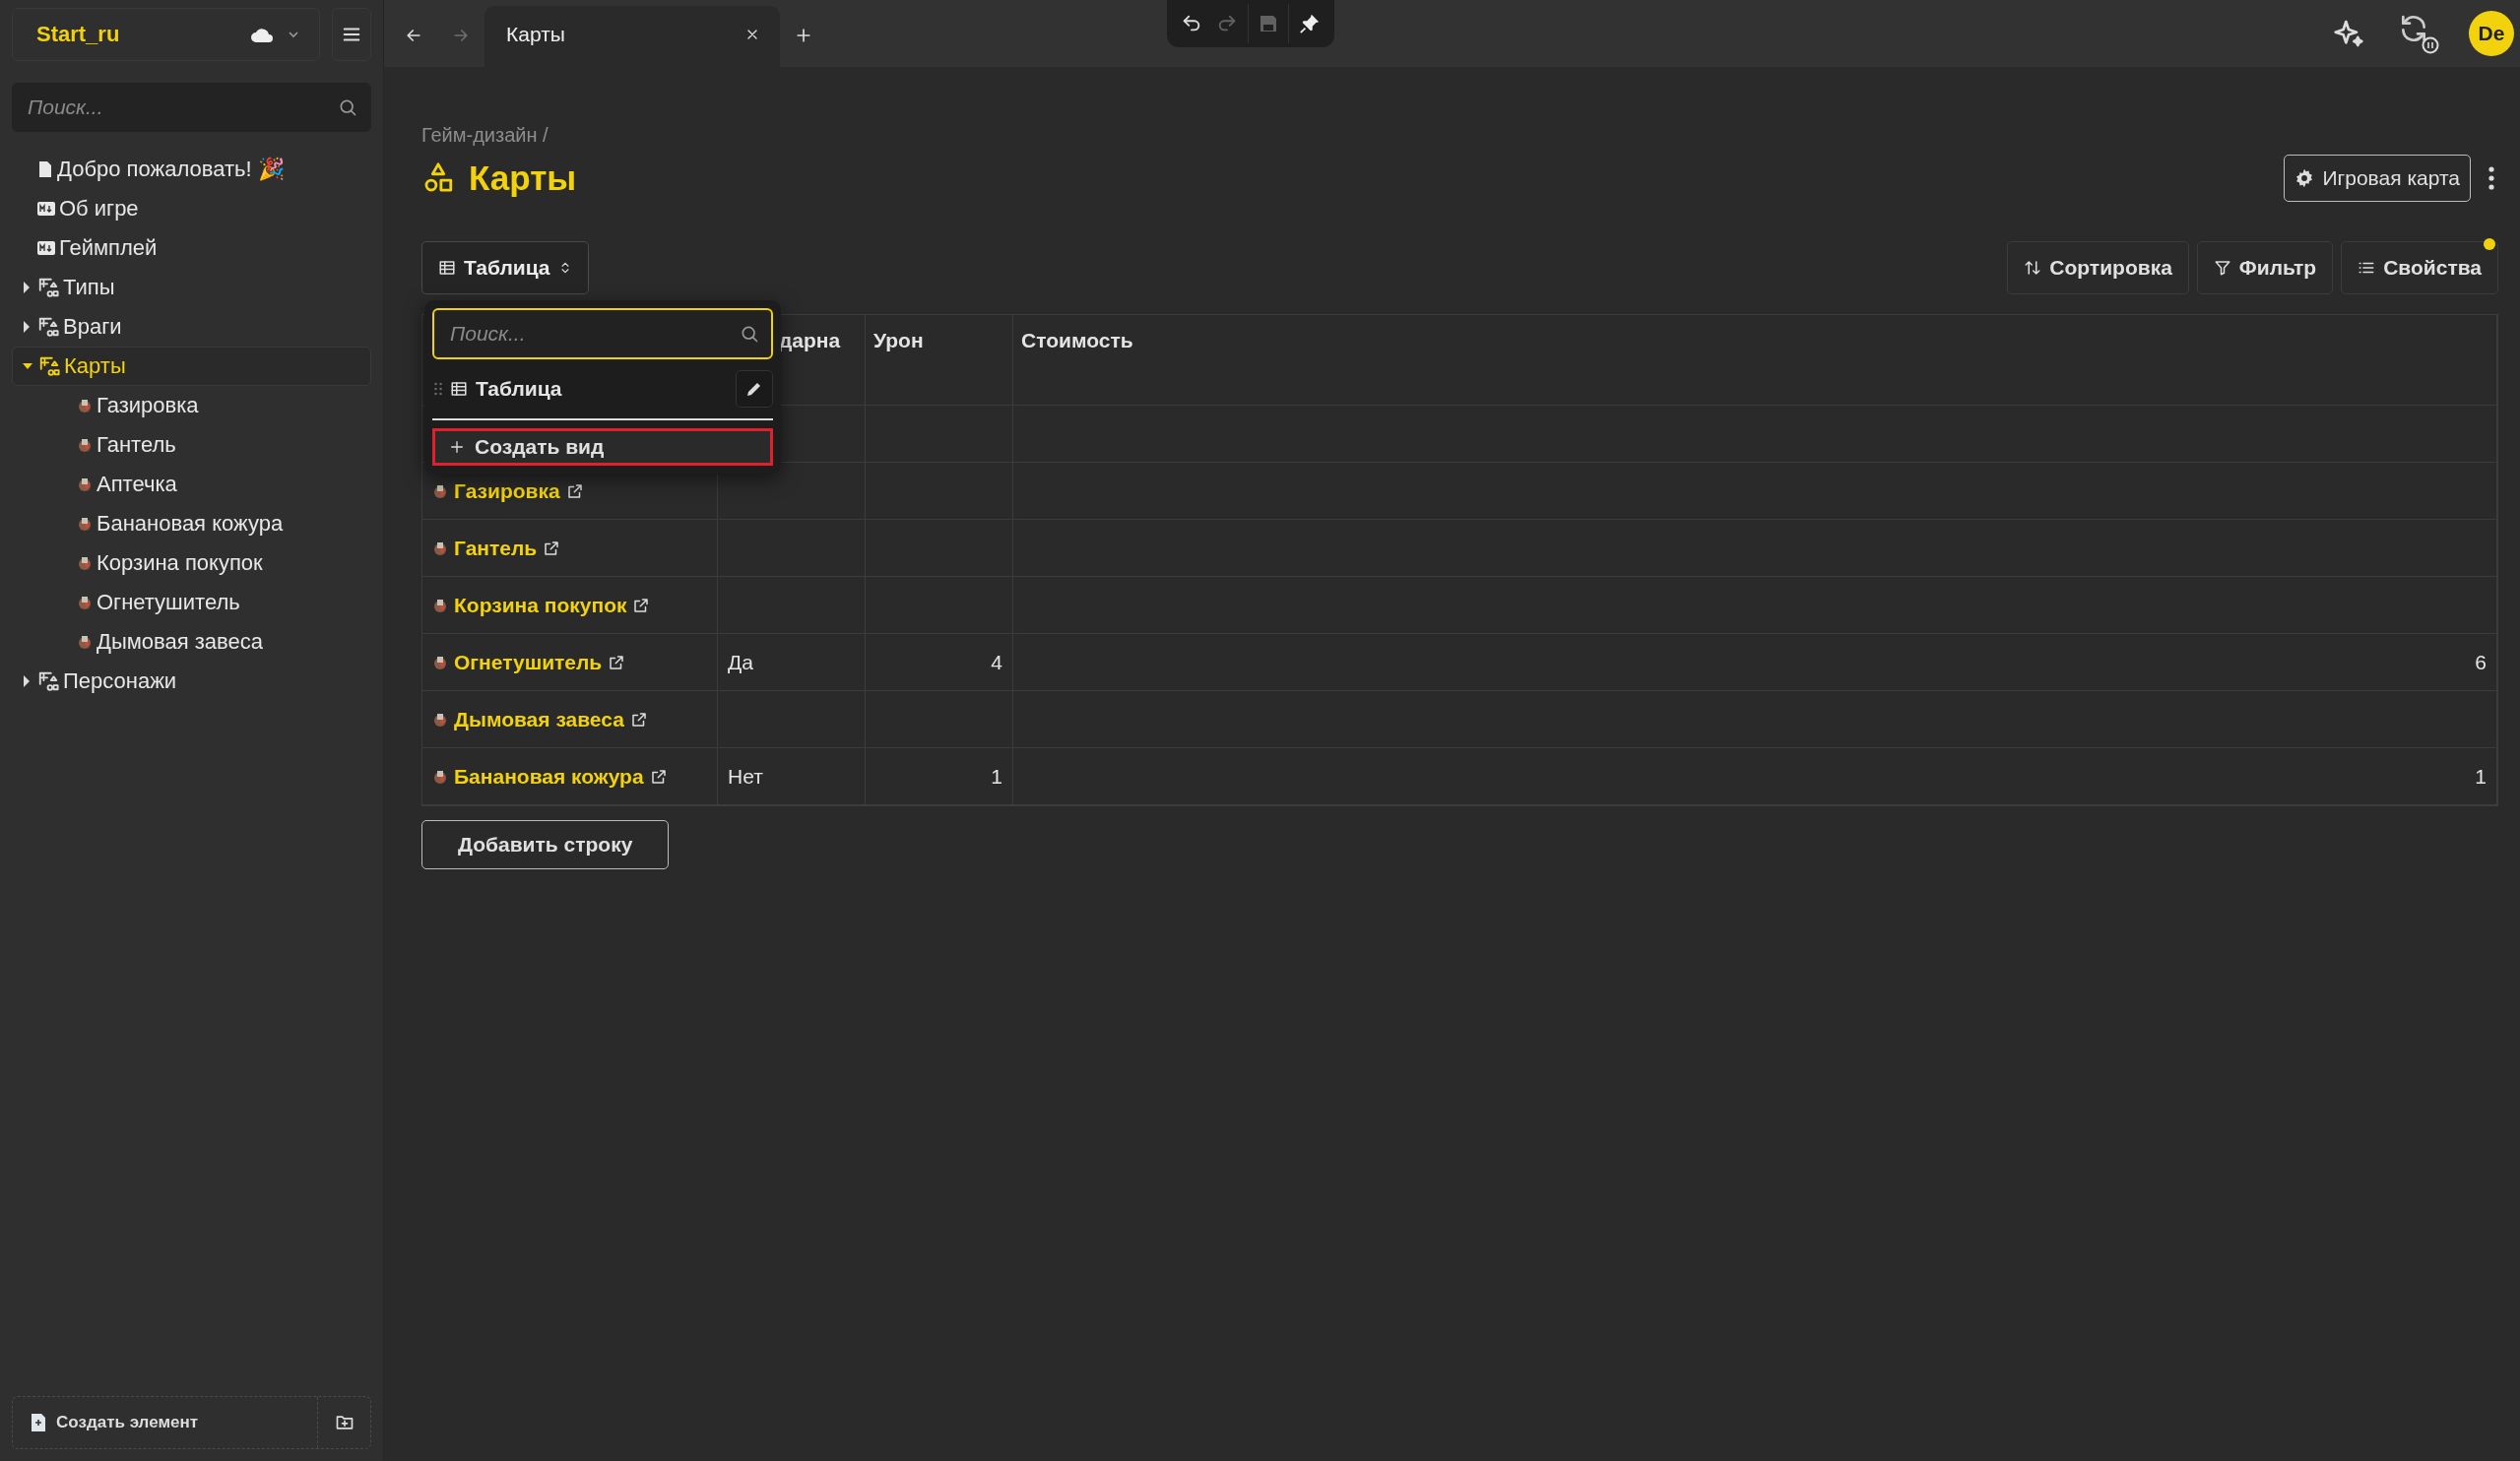 The width and height of the screenshot is (2520, 1461). I want to click on tree-item: Враги, so click(191, 327).